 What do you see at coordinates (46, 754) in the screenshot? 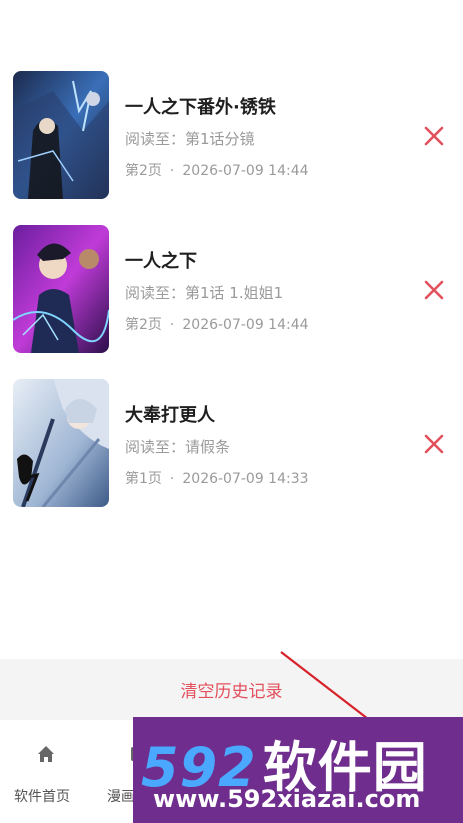
I see `home-icon` at bounding box center [46, 754].